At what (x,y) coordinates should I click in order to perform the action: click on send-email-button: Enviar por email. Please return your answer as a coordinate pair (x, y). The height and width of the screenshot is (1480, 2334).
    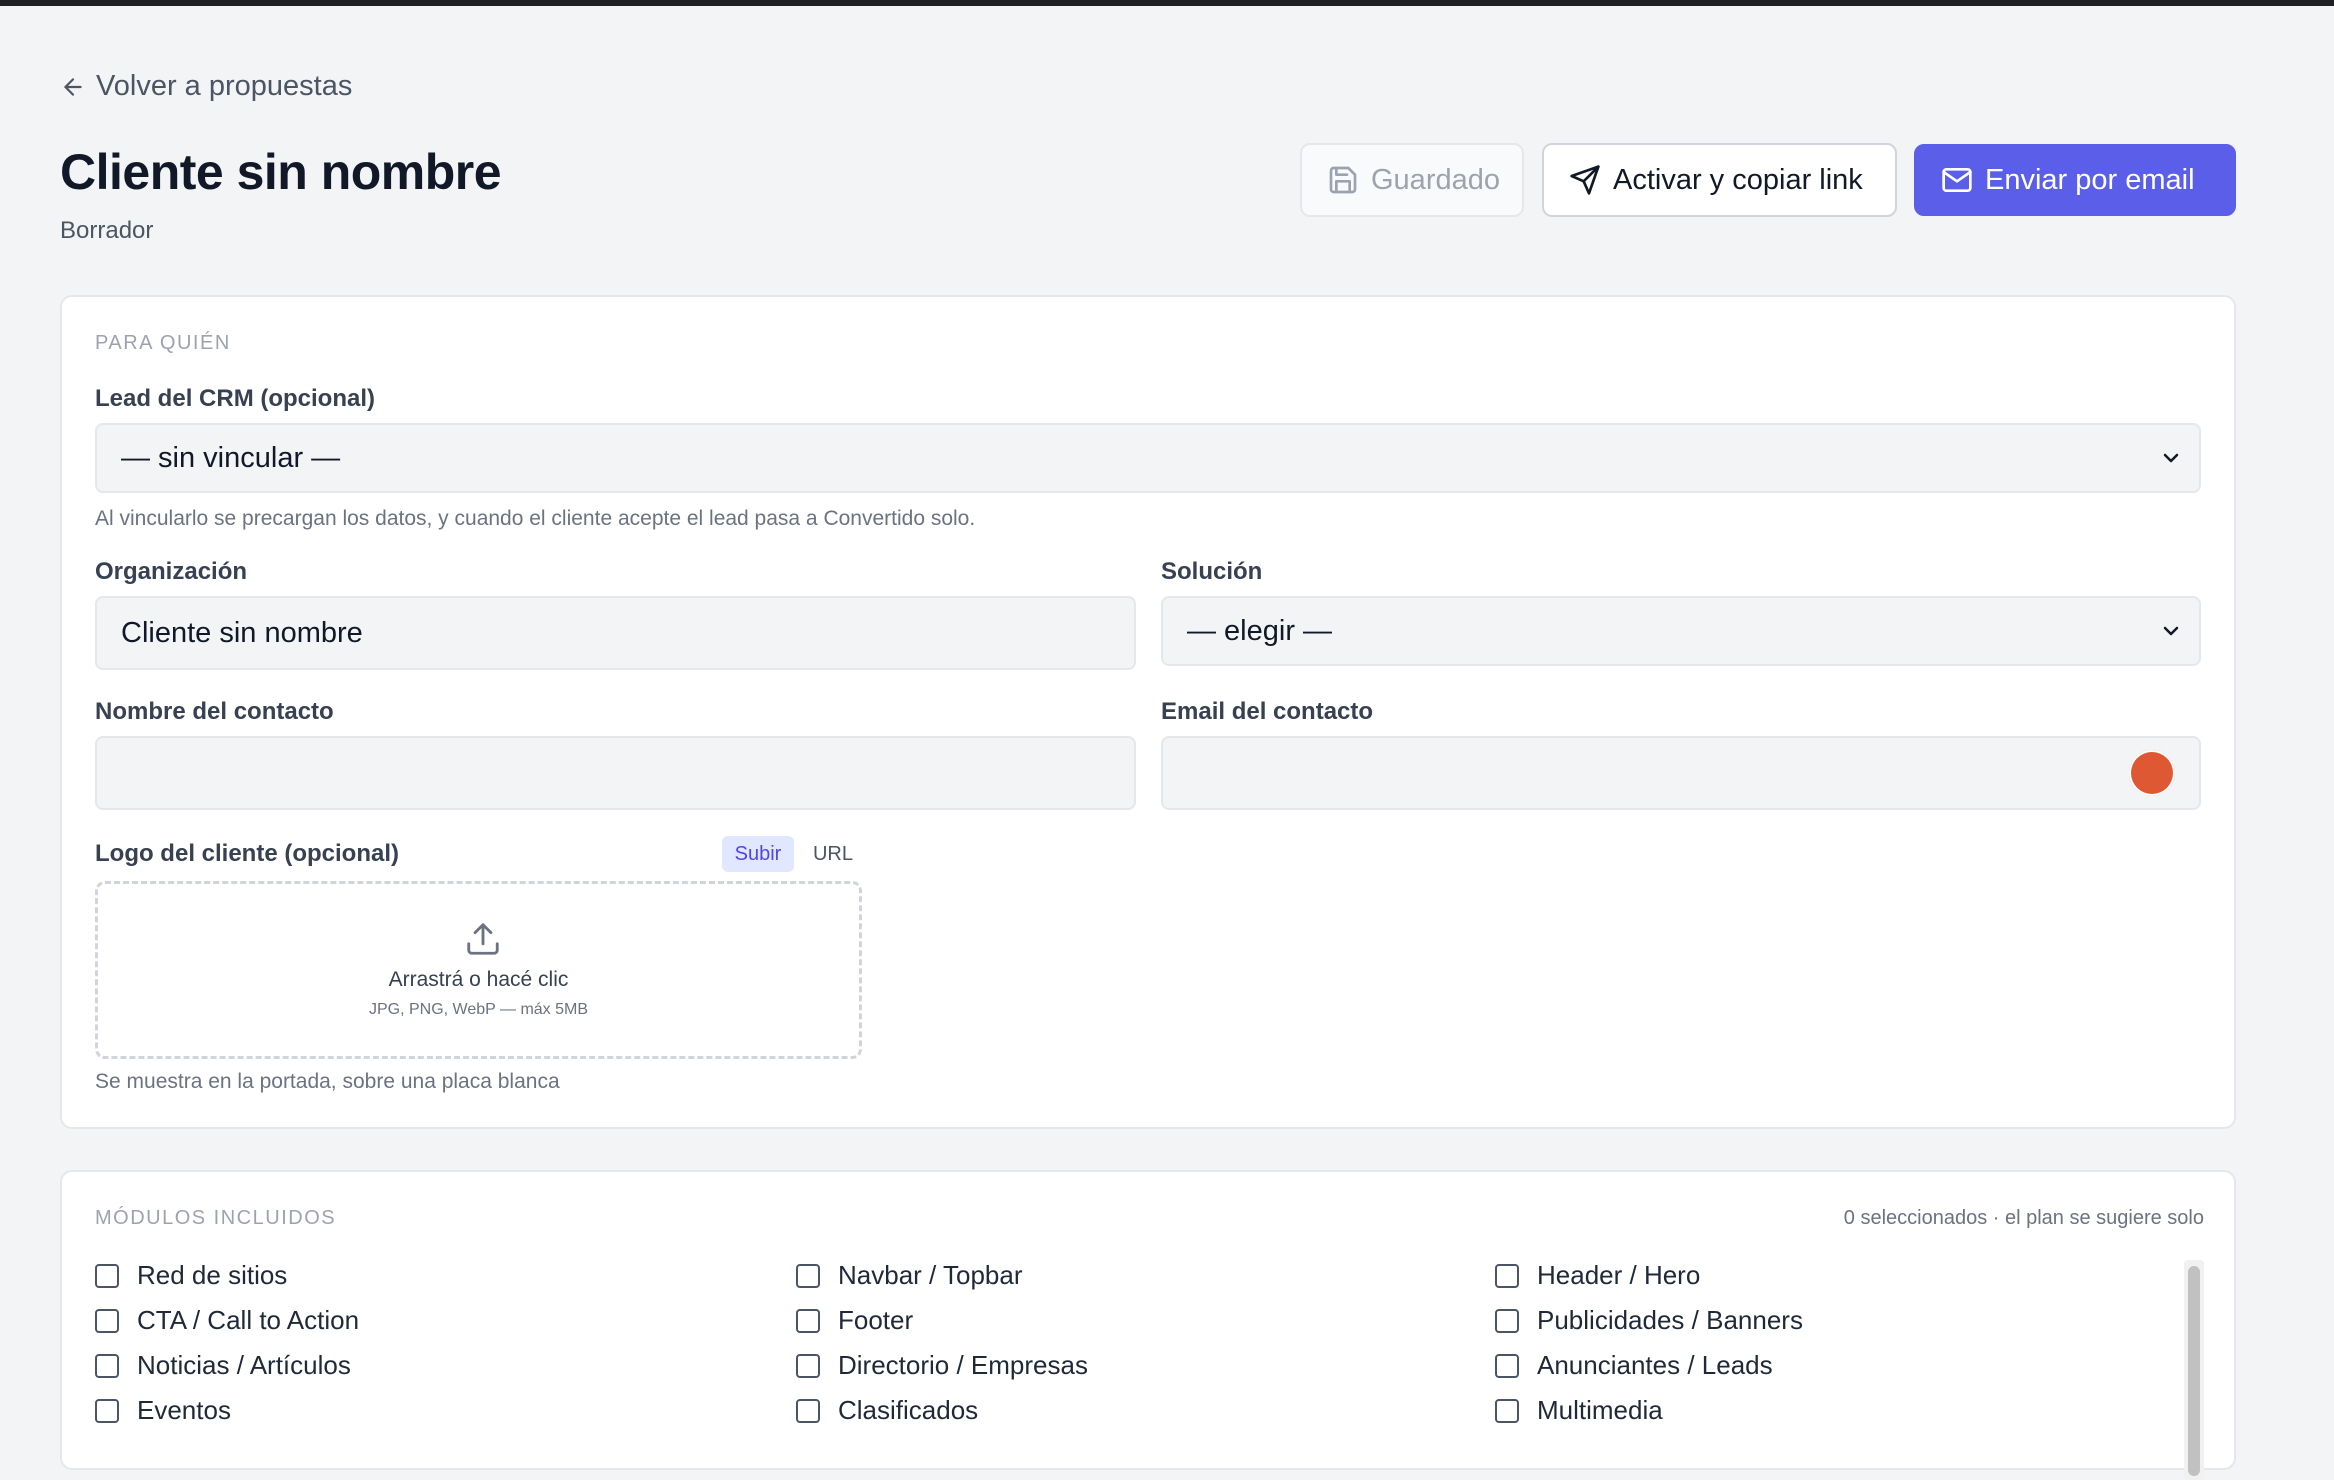
    Looking at the image, I should click on (2075, 180).